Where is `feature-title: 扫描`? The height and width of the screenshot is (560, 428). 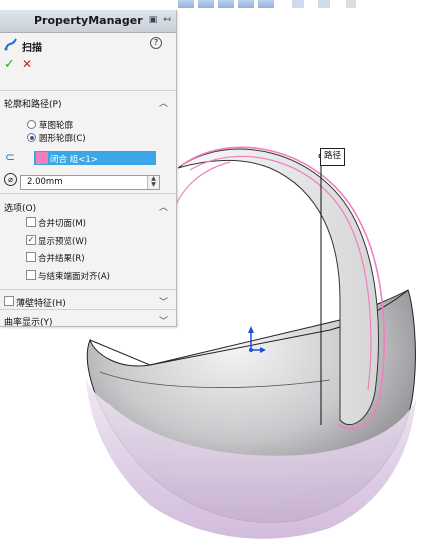
feature-title: 扫描 is located at coordinates (32, 48).